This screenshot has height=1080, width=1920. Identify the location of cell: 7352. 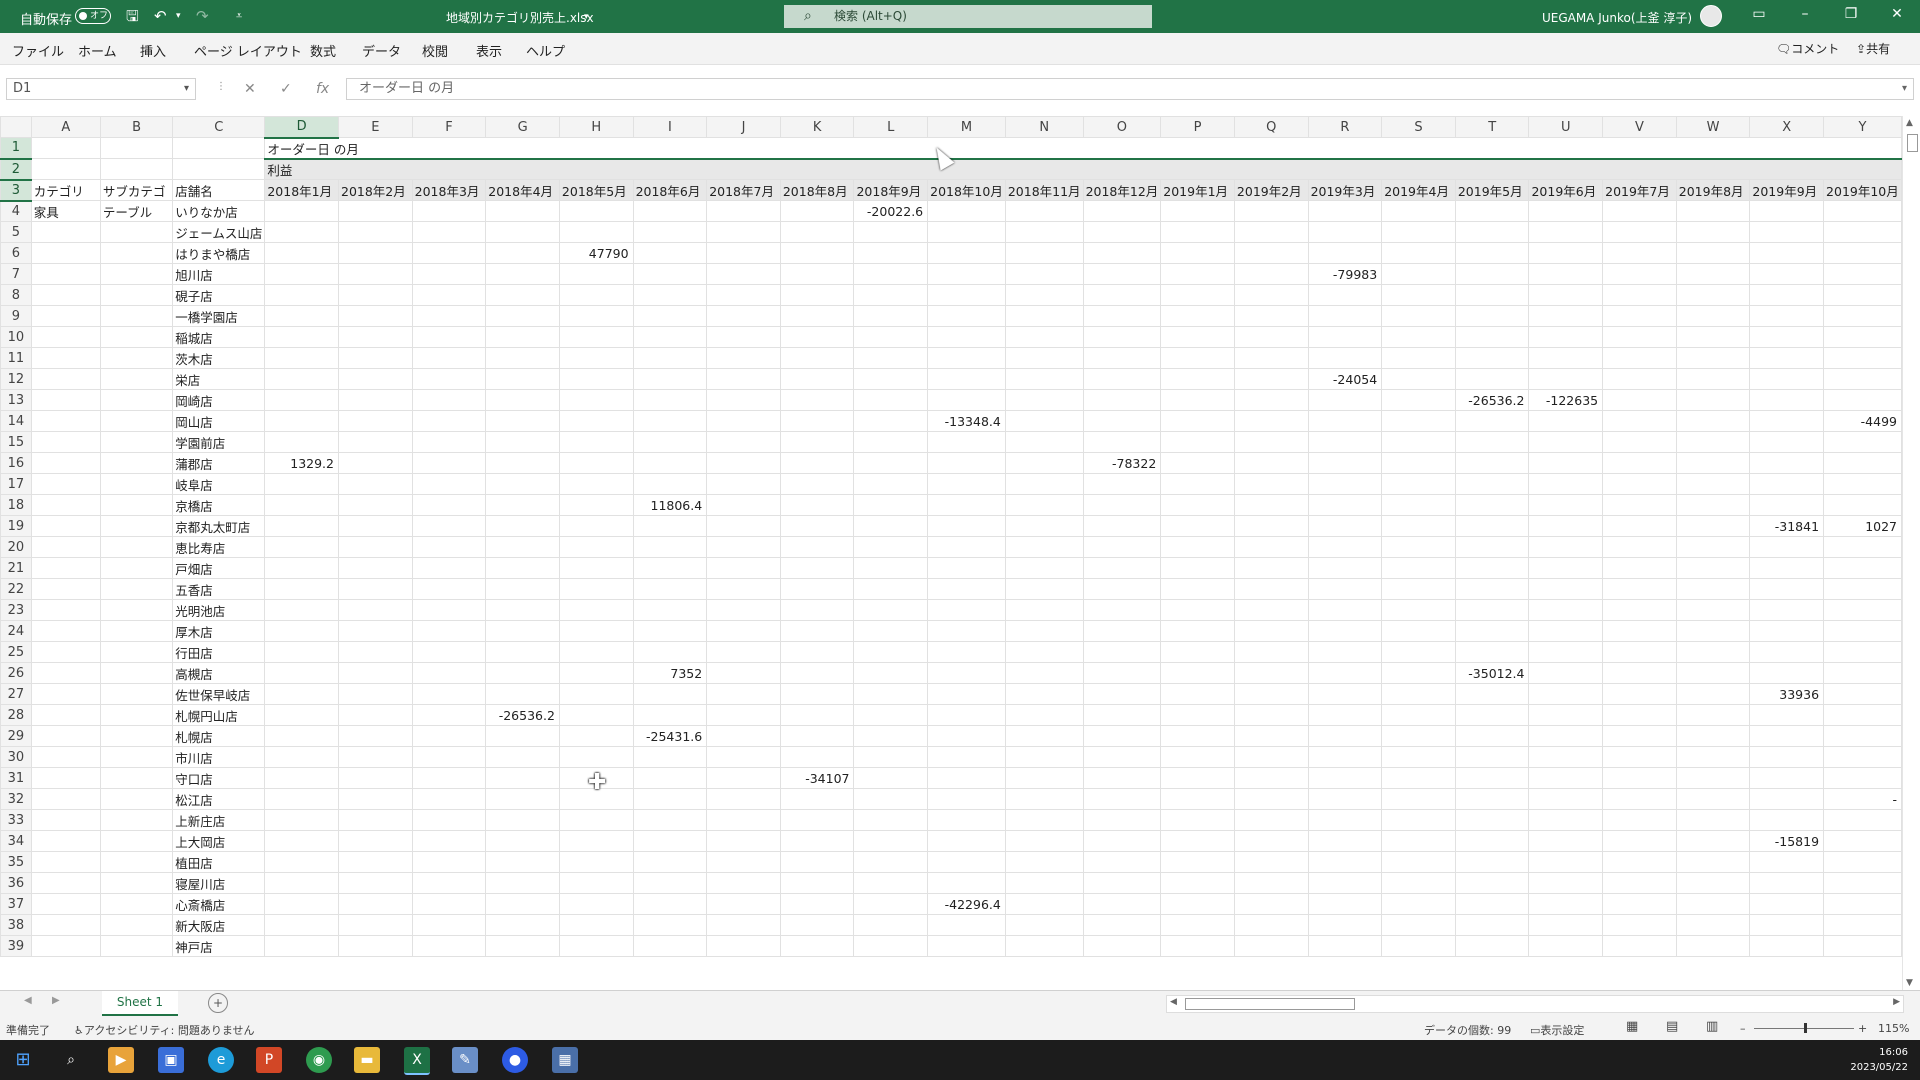
(670, 673).